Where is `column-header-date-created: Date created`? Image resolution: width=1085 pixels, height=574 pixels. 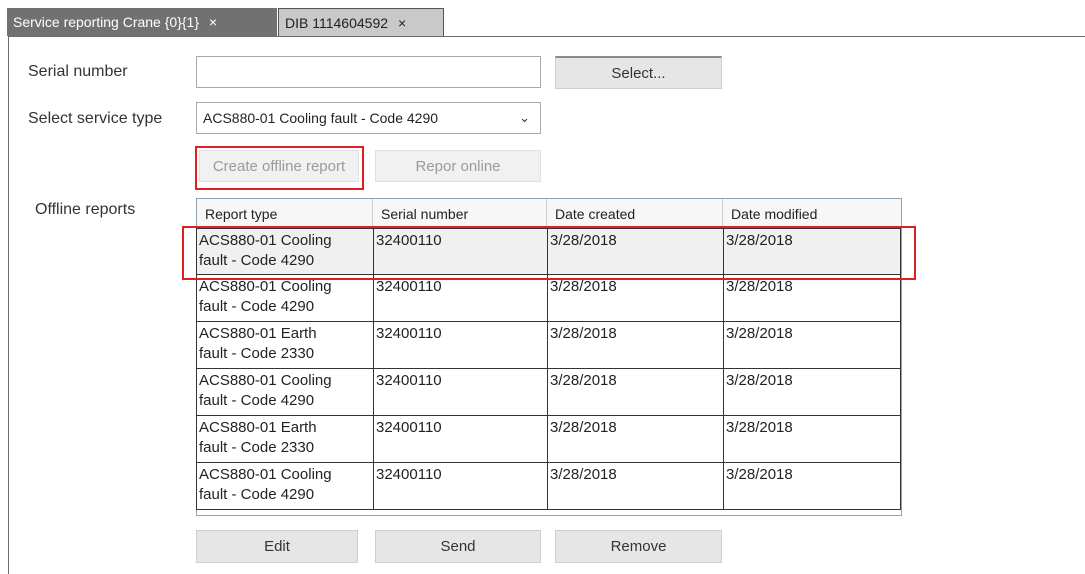
column-header-date-created: Date created is located at coordinates (635, 213).